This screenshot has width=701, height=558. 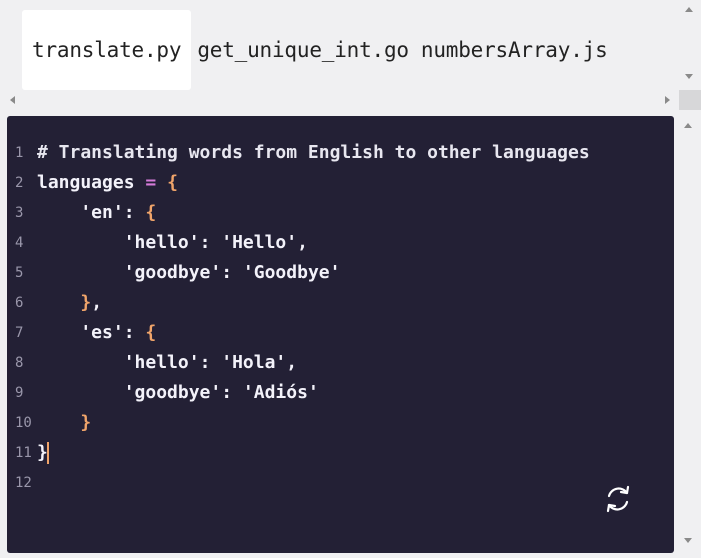 What do you see at coordinates (340, 453) in the screenshot?
I see `code-line: 11}` at bounding box center [340, 453].